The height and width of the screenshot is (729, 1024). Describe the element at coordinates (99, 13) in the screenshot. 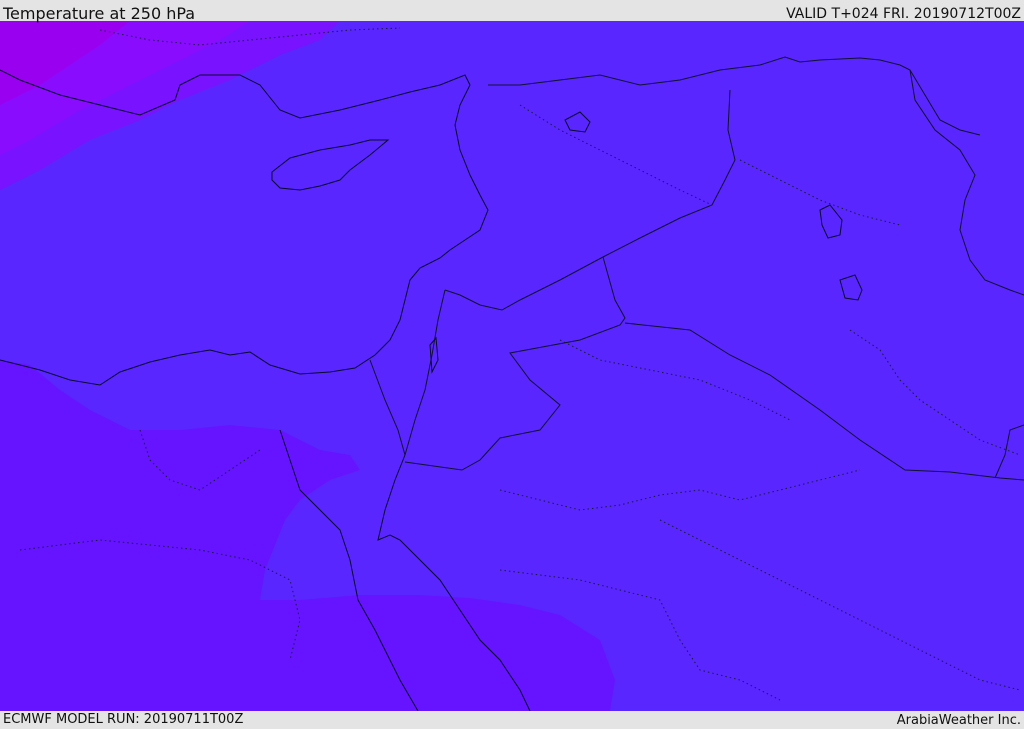

I see `map-title: Temperature at 250 hPa` at that location.